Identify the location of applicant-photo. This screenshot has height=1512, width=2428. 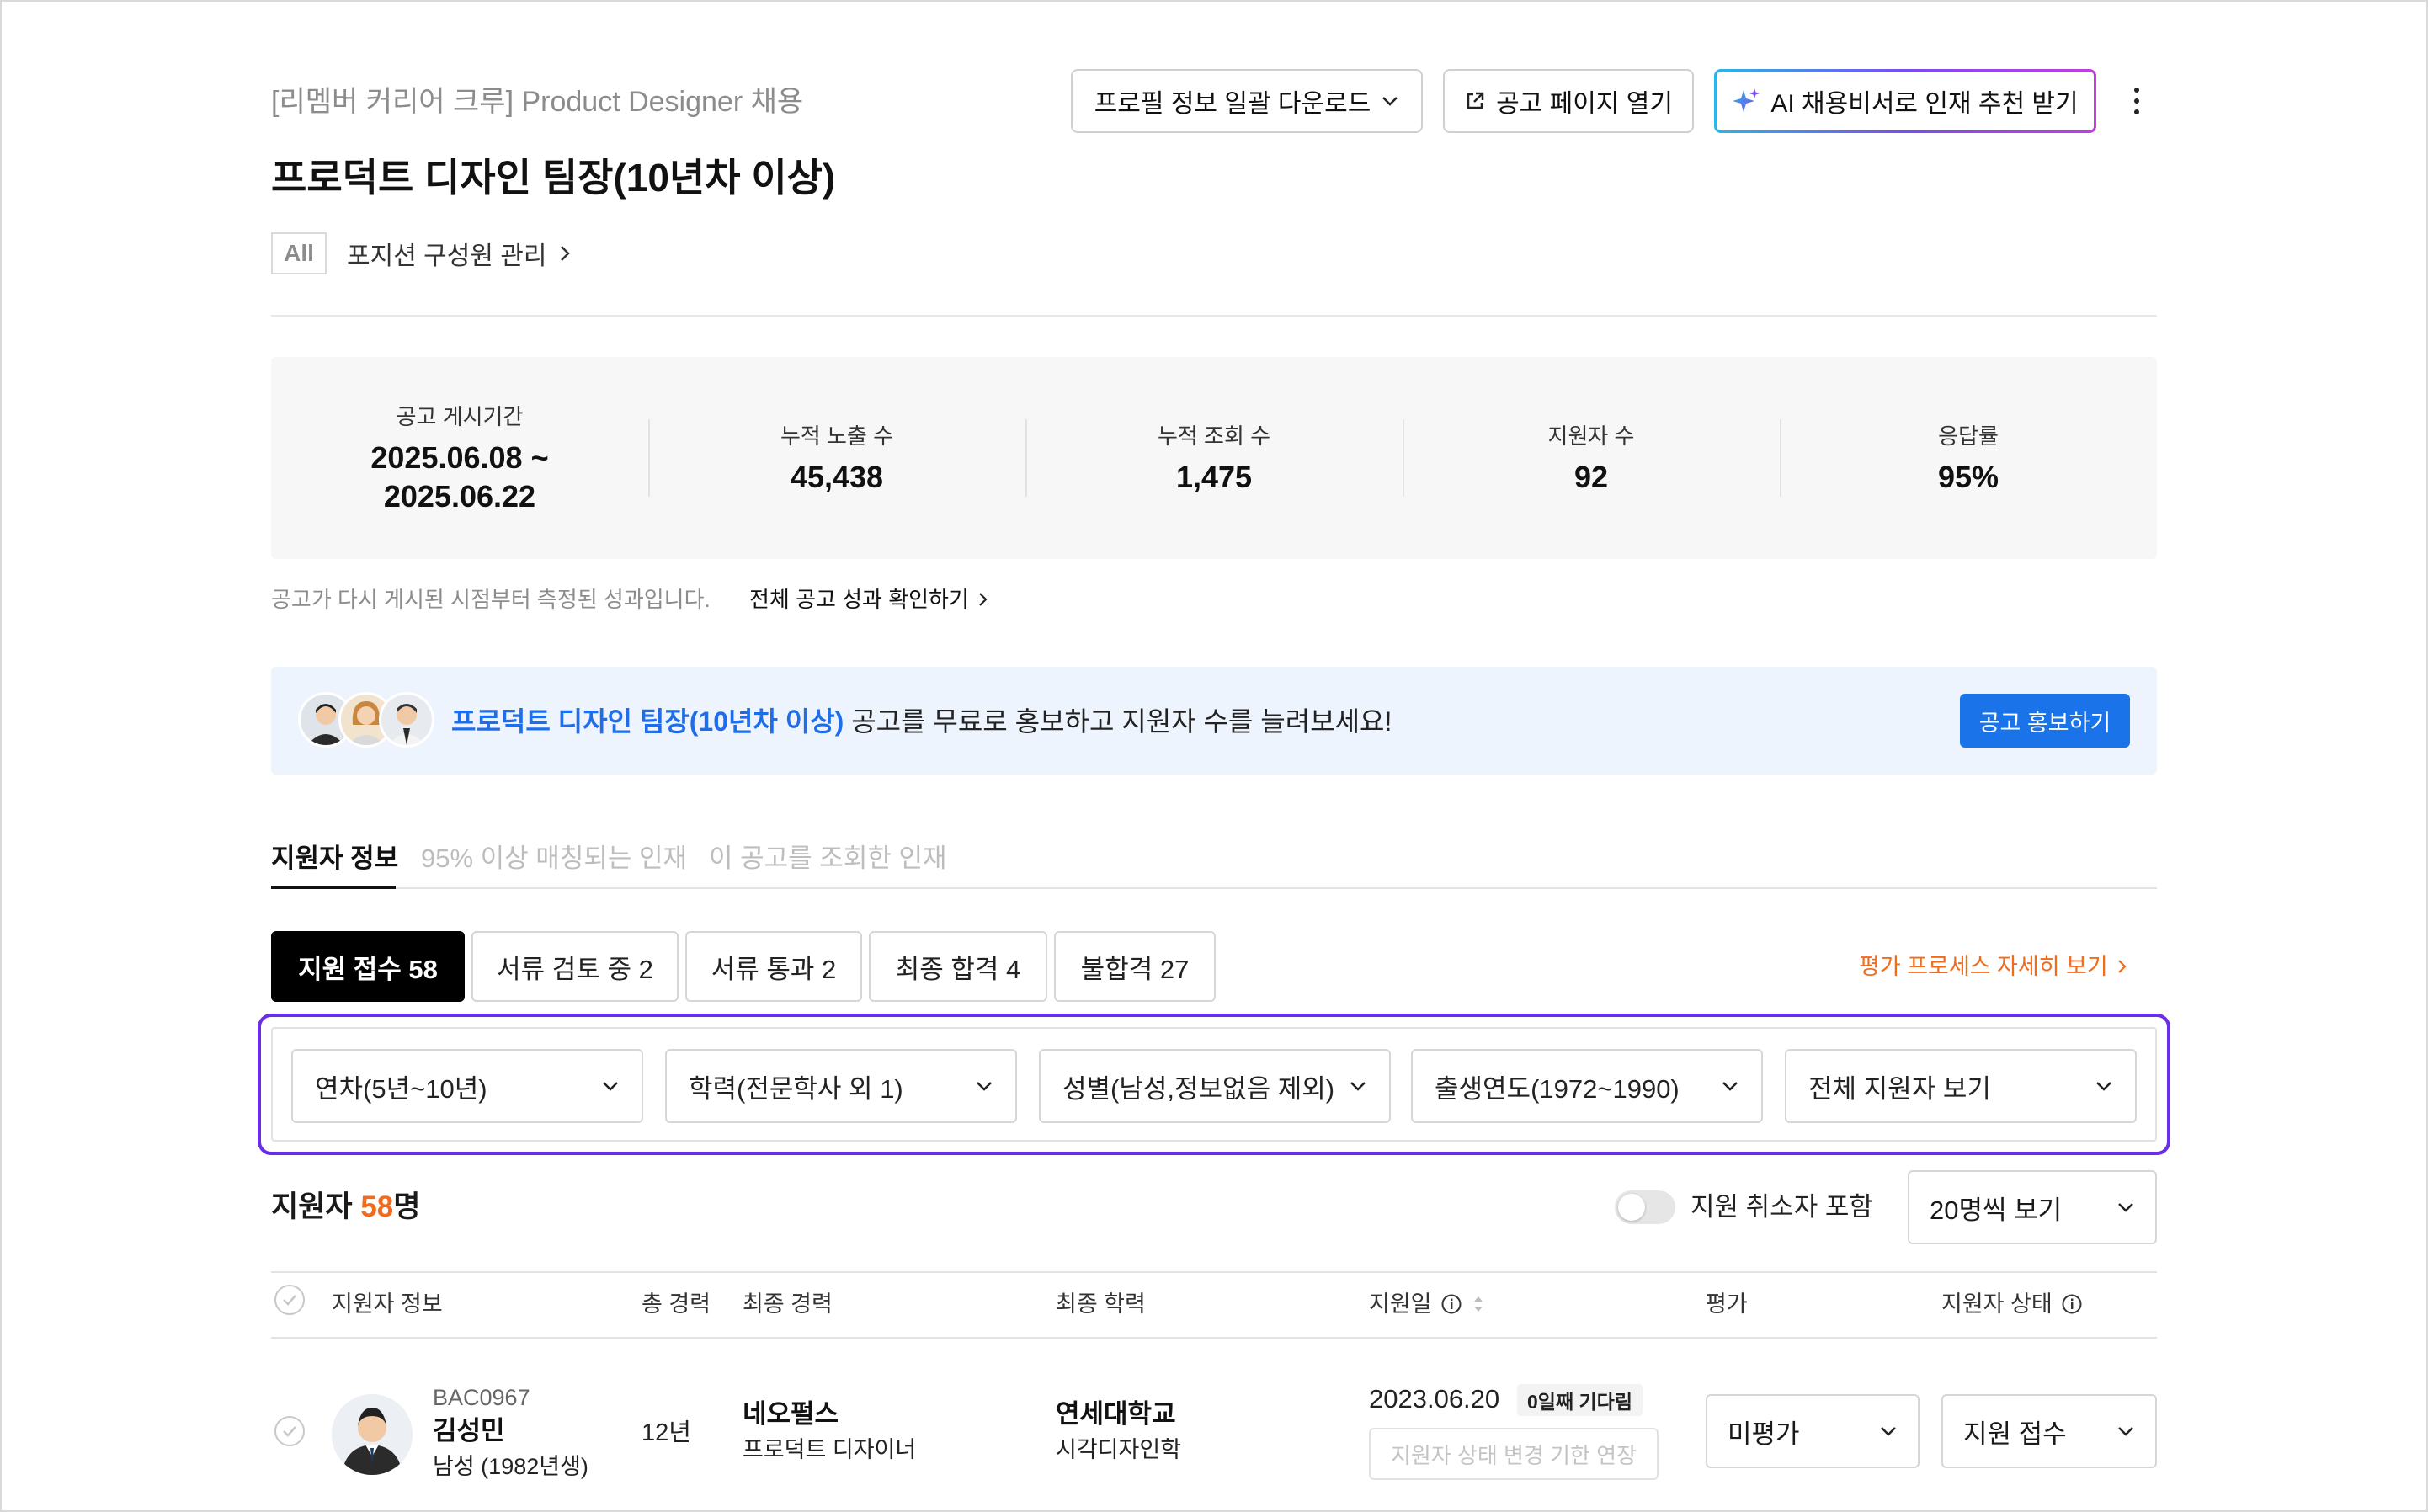
(372, 1435).